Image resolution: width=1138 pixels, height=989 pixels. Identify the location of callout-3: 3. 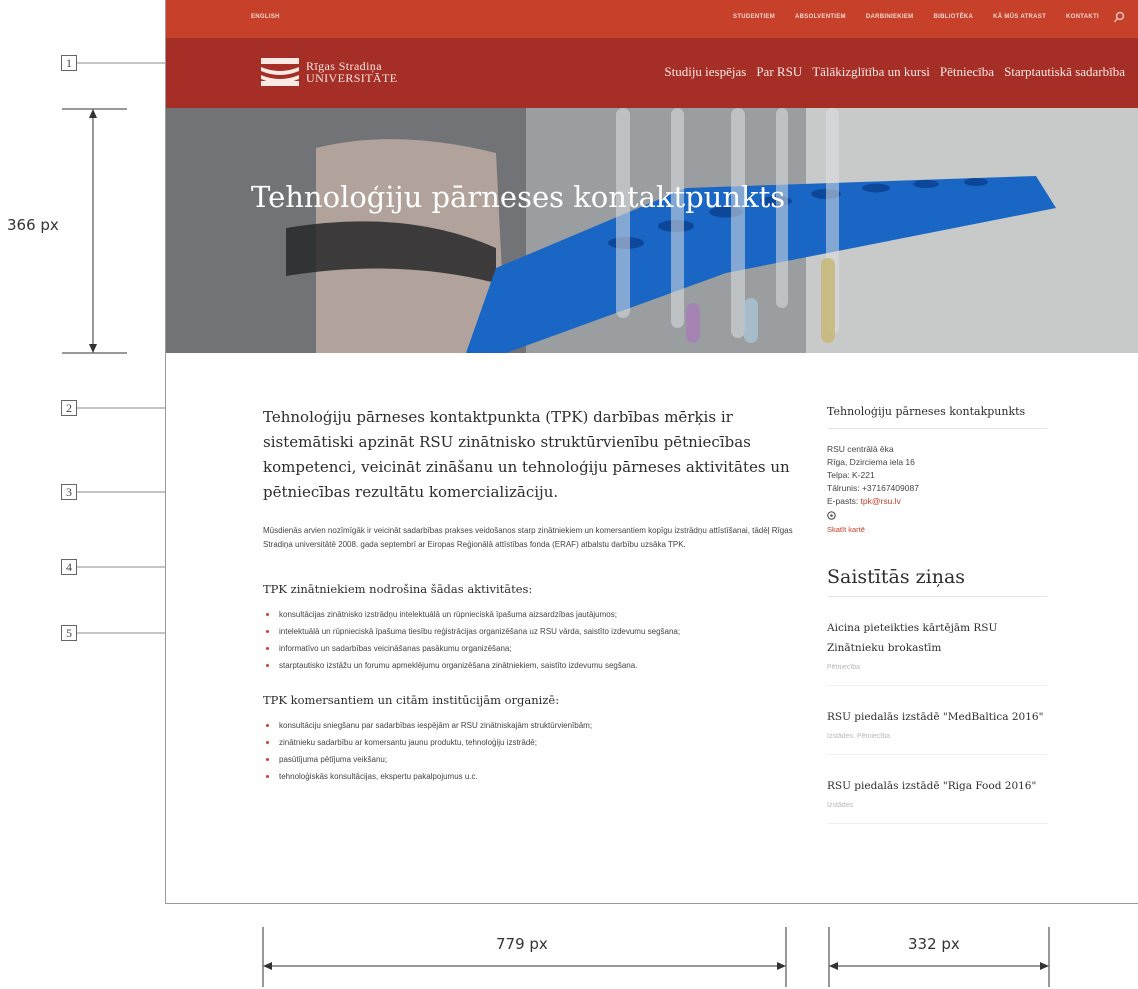
(69, 492).